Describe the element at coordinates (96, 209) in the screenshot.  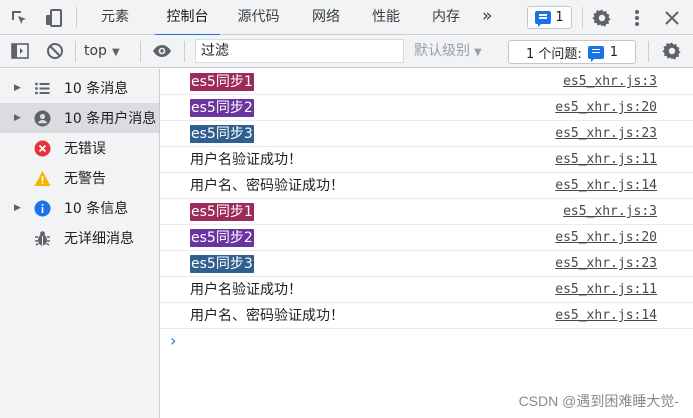
I see `sidebar-item-label: 10 条信息` at that location.